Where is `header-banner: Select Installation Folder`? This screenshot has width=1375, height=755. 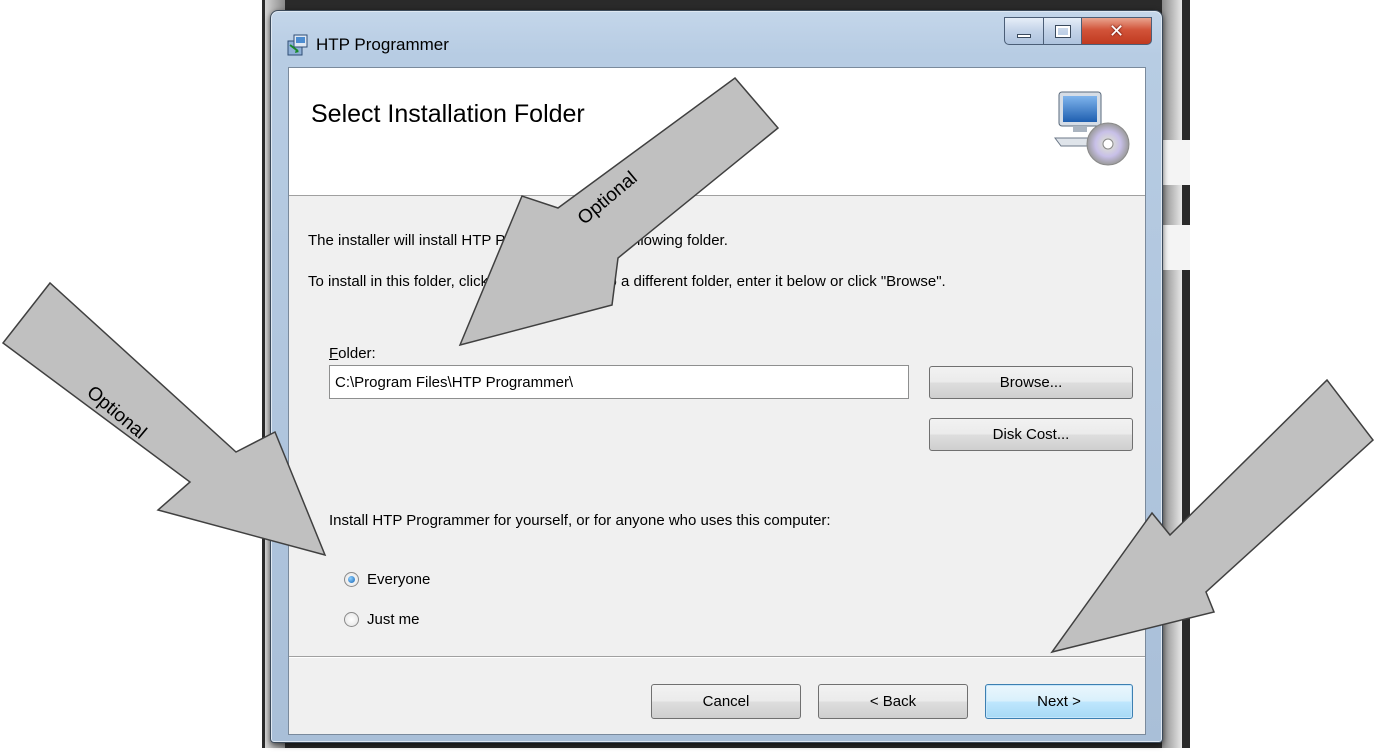
header-banner: Select Installation Folder is located at coordinates (717, 132).